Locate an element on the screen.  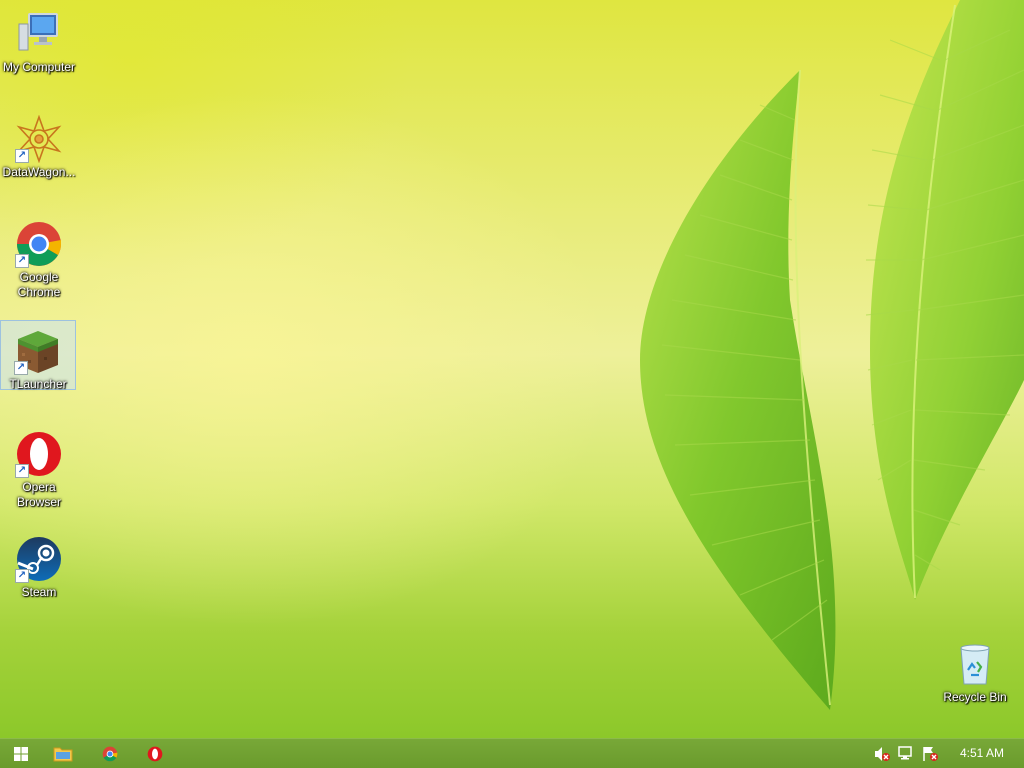
taskbar: 4:51 AM is located at coordinates (512, 753).